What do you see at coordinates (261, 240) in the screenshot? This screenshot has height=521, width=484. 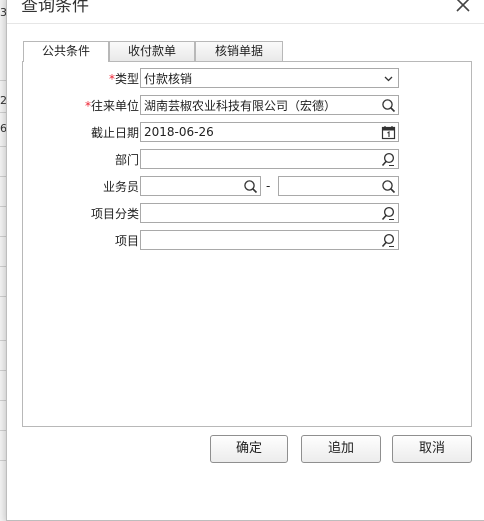 I see `project-input` at bounding box center [261, 240].